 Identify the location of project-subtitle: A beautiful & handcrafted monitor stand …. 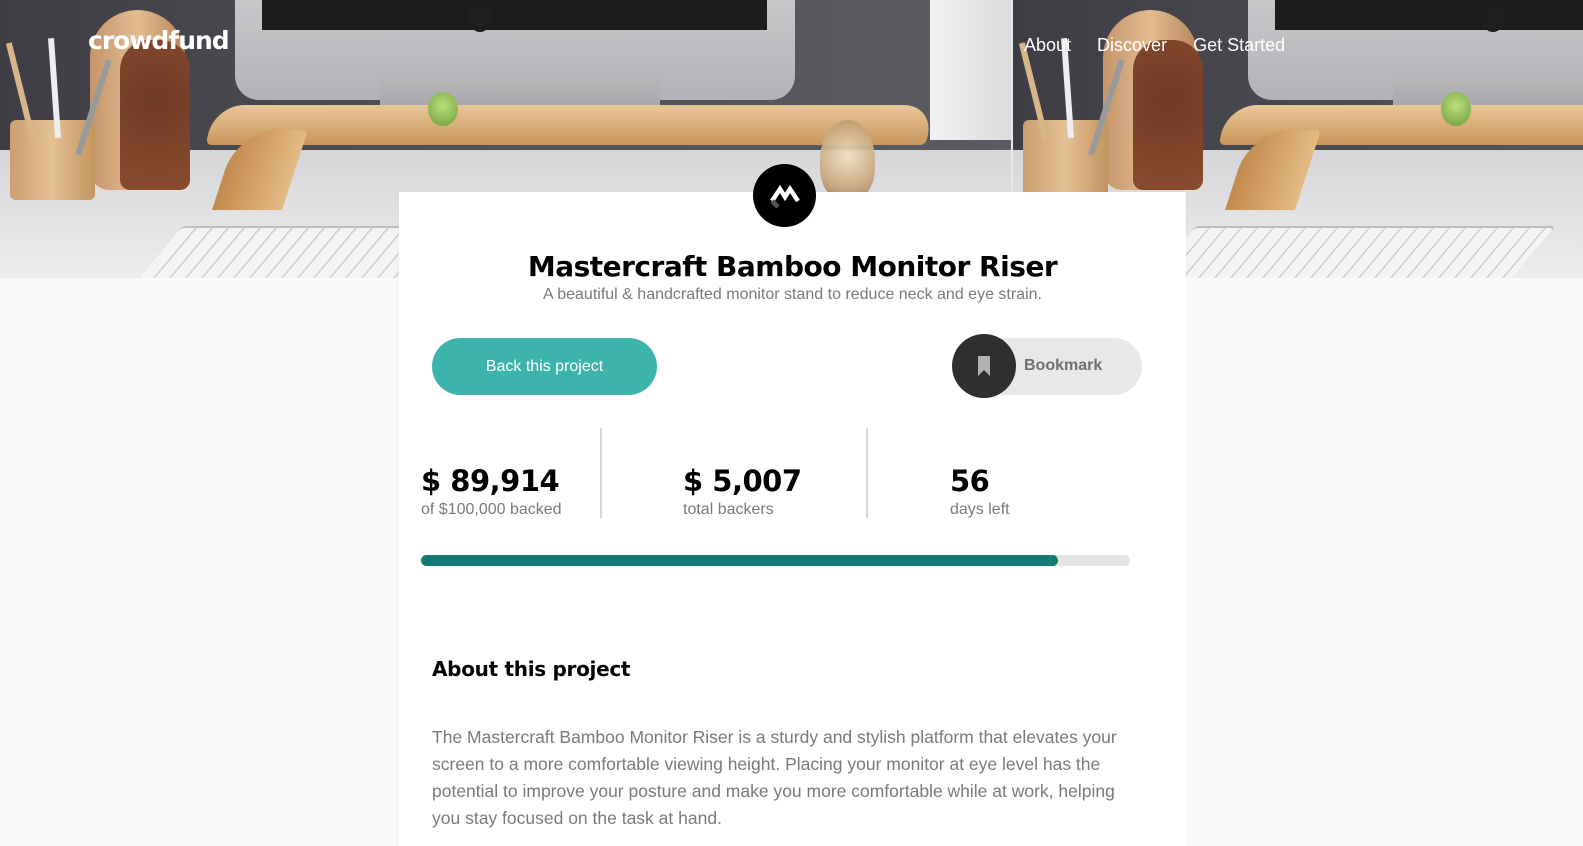
(792, 294).